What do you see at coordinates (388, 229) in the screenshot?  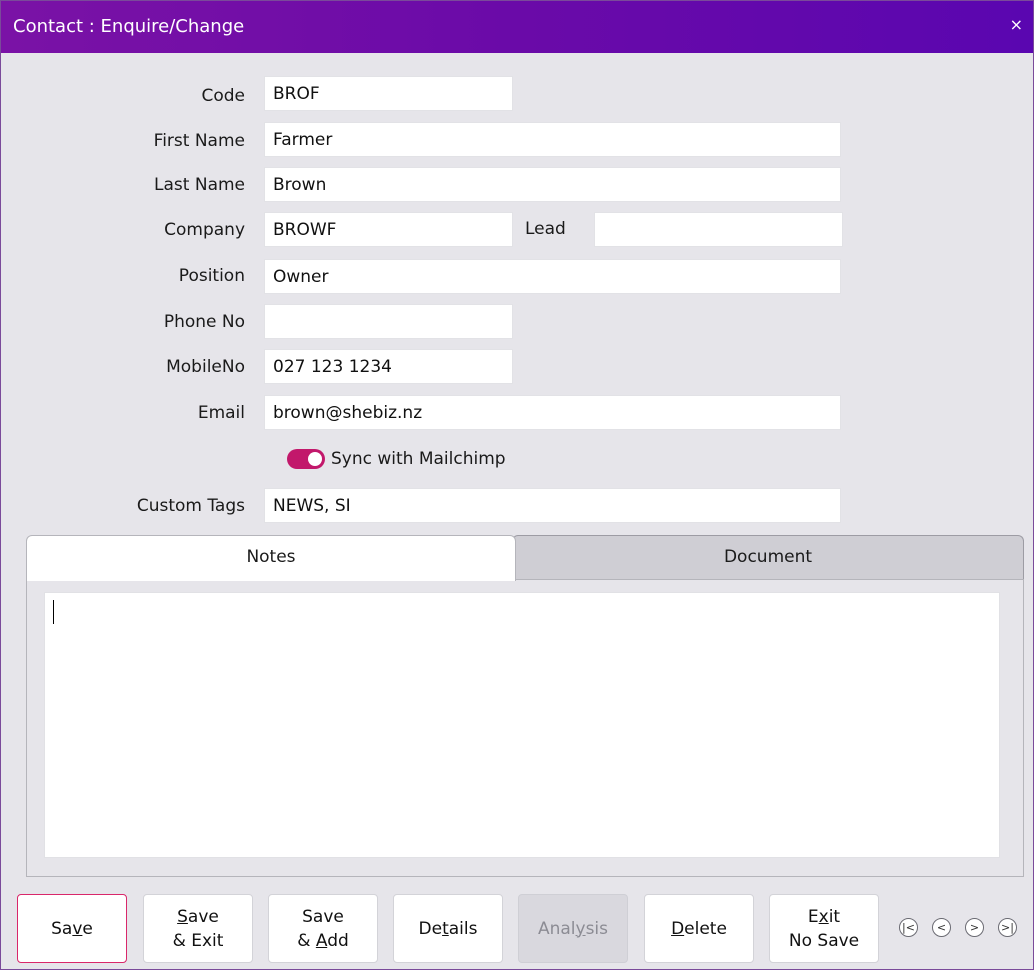 I see `company-input: BROWF` at bounding box center [388, 229].